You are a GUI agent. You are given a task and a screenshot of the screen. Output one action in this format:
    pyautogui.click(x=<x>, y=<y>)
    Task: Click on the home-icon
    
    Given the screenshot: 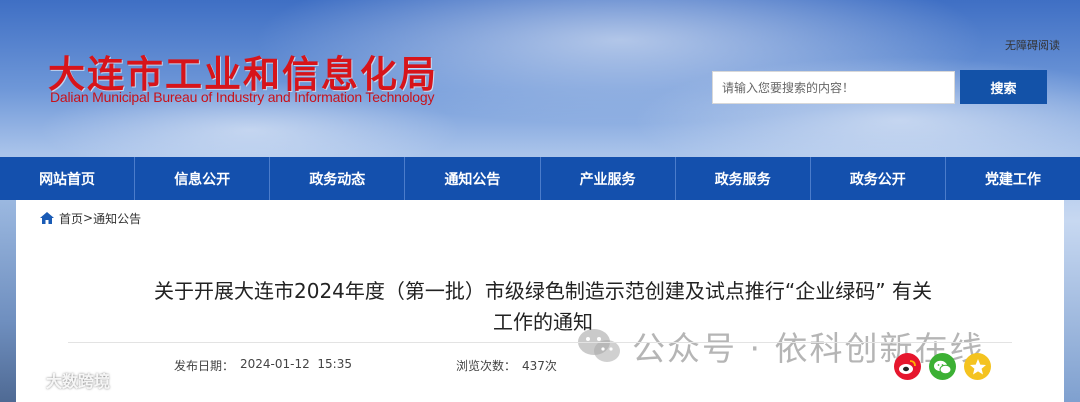 What is the action you would take?
    pyautogui.click(x=47, y=218)
    